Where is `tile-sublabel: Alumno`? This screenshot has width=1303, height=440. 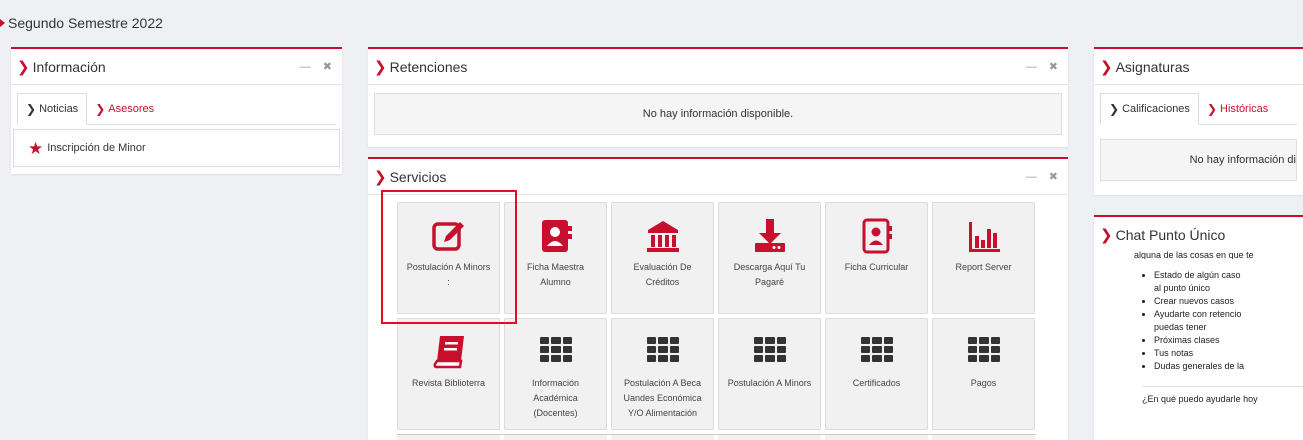 tile-sublabel: Alumno is located at coordinates (555, 282).